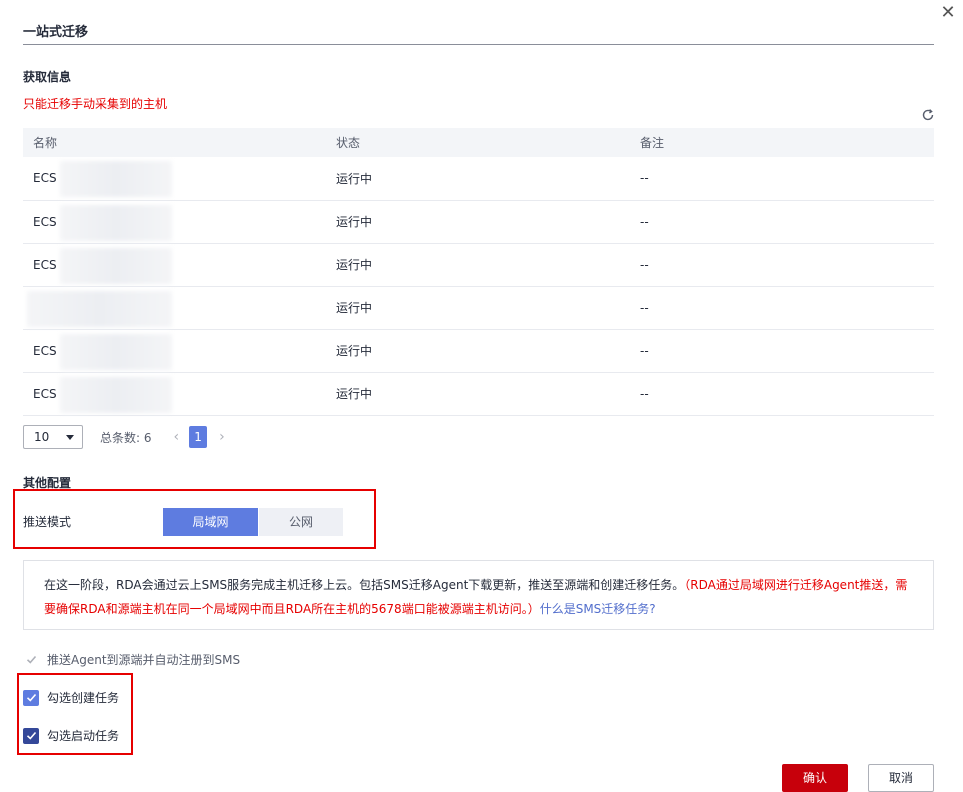 The width and height of the screenshot is (963, 792). I want to click on total-count: 总条数: 6, so click(126, 437).